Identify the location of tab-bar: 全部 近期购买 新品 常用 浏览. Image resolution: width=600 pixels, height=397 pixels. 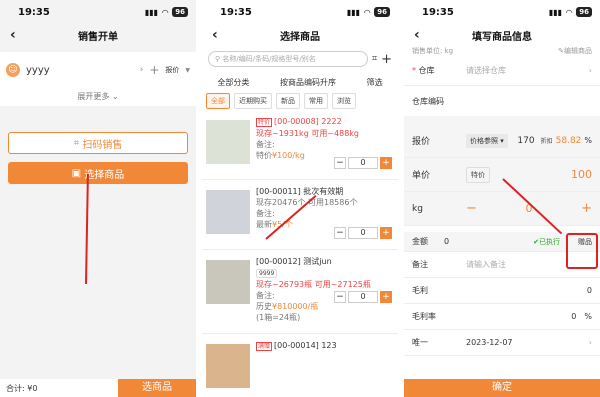
(300, 101).